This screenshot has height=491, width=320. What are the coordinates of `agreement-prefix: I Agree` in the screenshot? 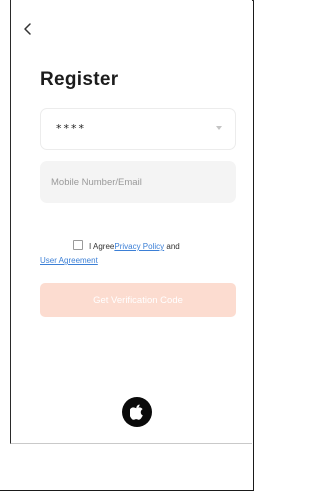 It's located at (102, 246).